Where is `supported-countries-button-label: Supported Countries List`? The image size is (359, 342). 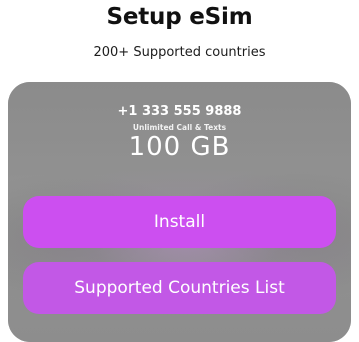
supported-countries-button-label: Supported Countries List is located at coordinates (179, 288).